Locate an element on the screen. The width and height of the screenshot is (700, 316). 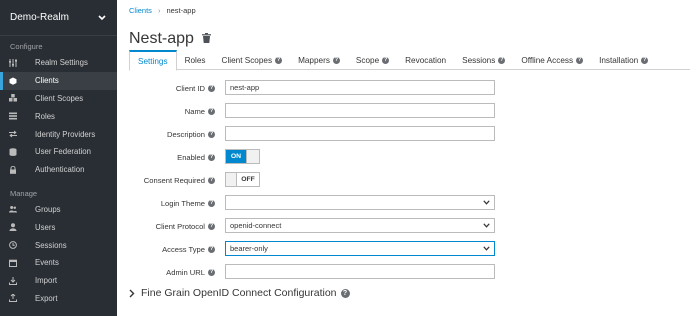
title-row: Nest-app is located at coordinates (170, 39).